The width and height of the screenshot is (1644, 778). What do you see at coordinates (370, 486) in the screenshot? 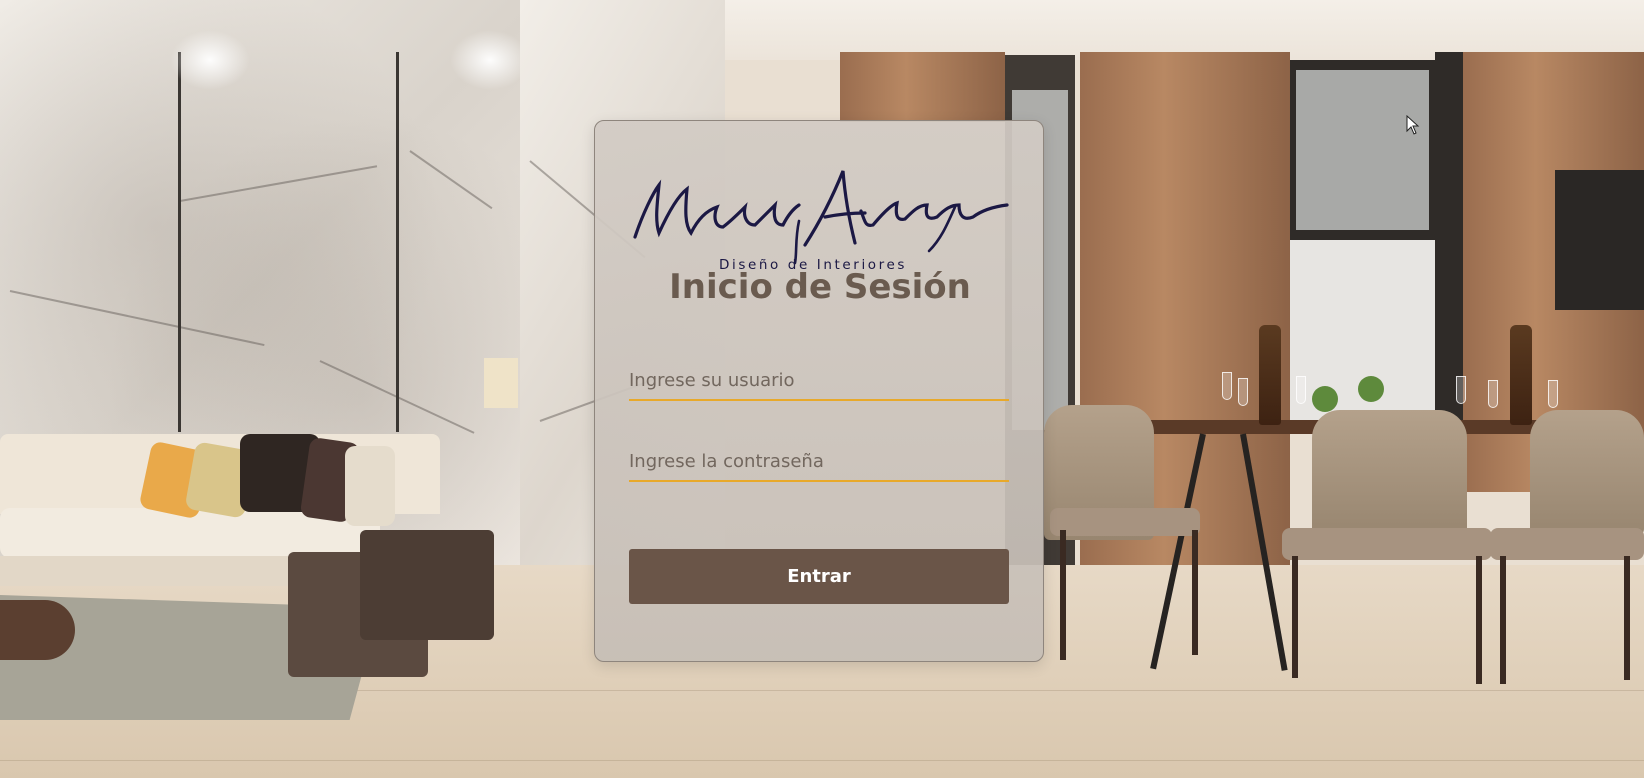
I see `pillow-white` at bounding box center [370, 486].